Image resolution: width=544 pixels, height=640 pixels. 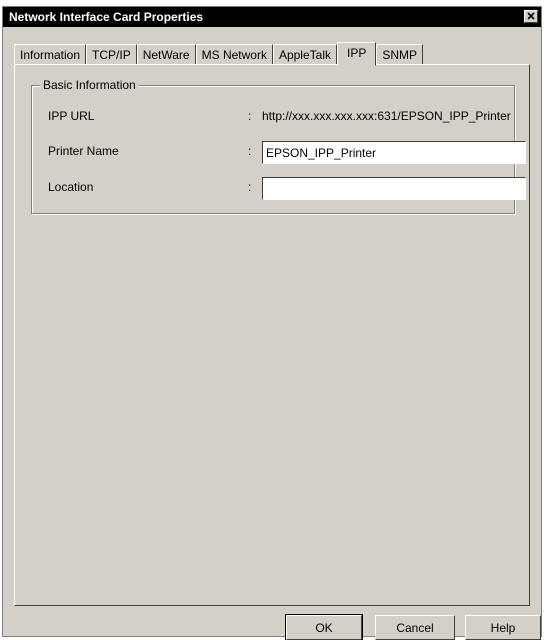 I want to click on printer-name-label: Printer Name, so click(x=83, y=151).